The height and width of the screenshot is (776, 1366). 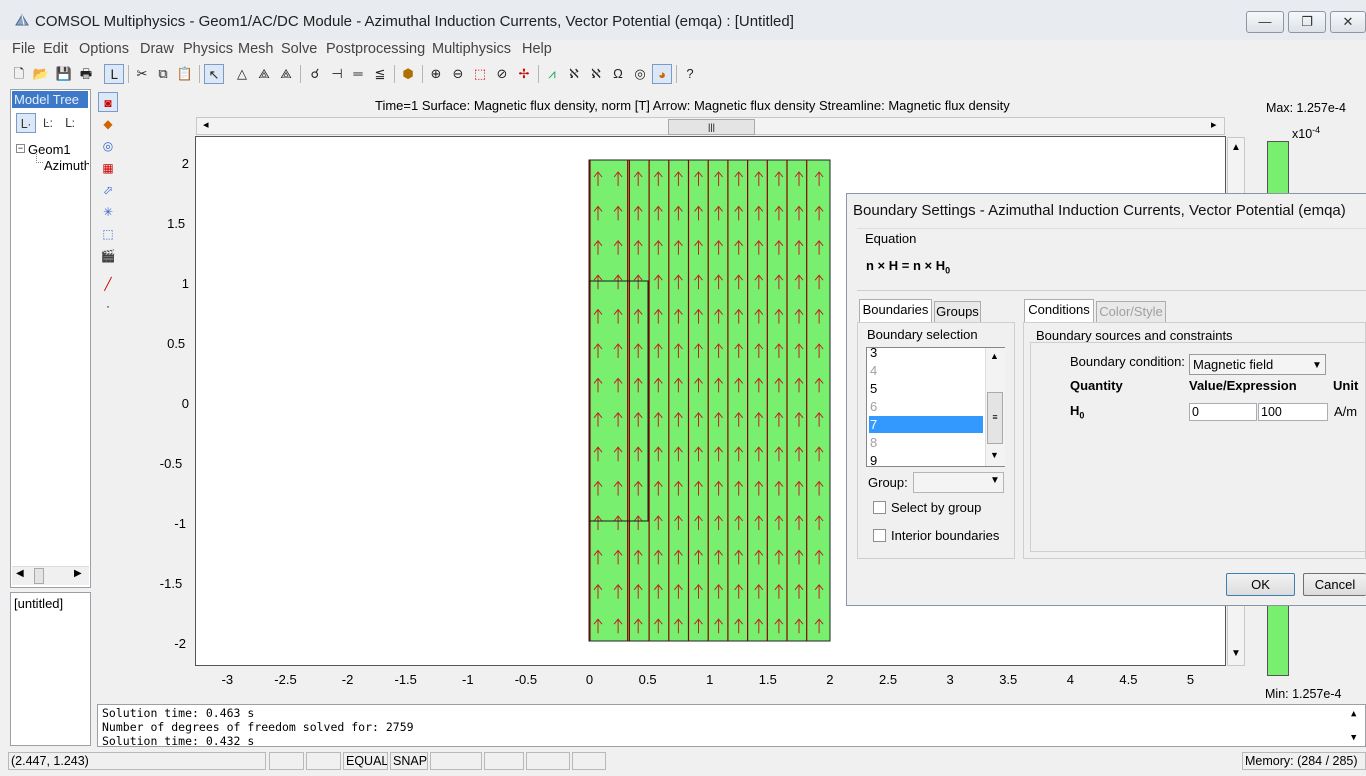 I want to click on plot-hscrollbar: ◂ ||| ▸, so click(x=710, y=126).